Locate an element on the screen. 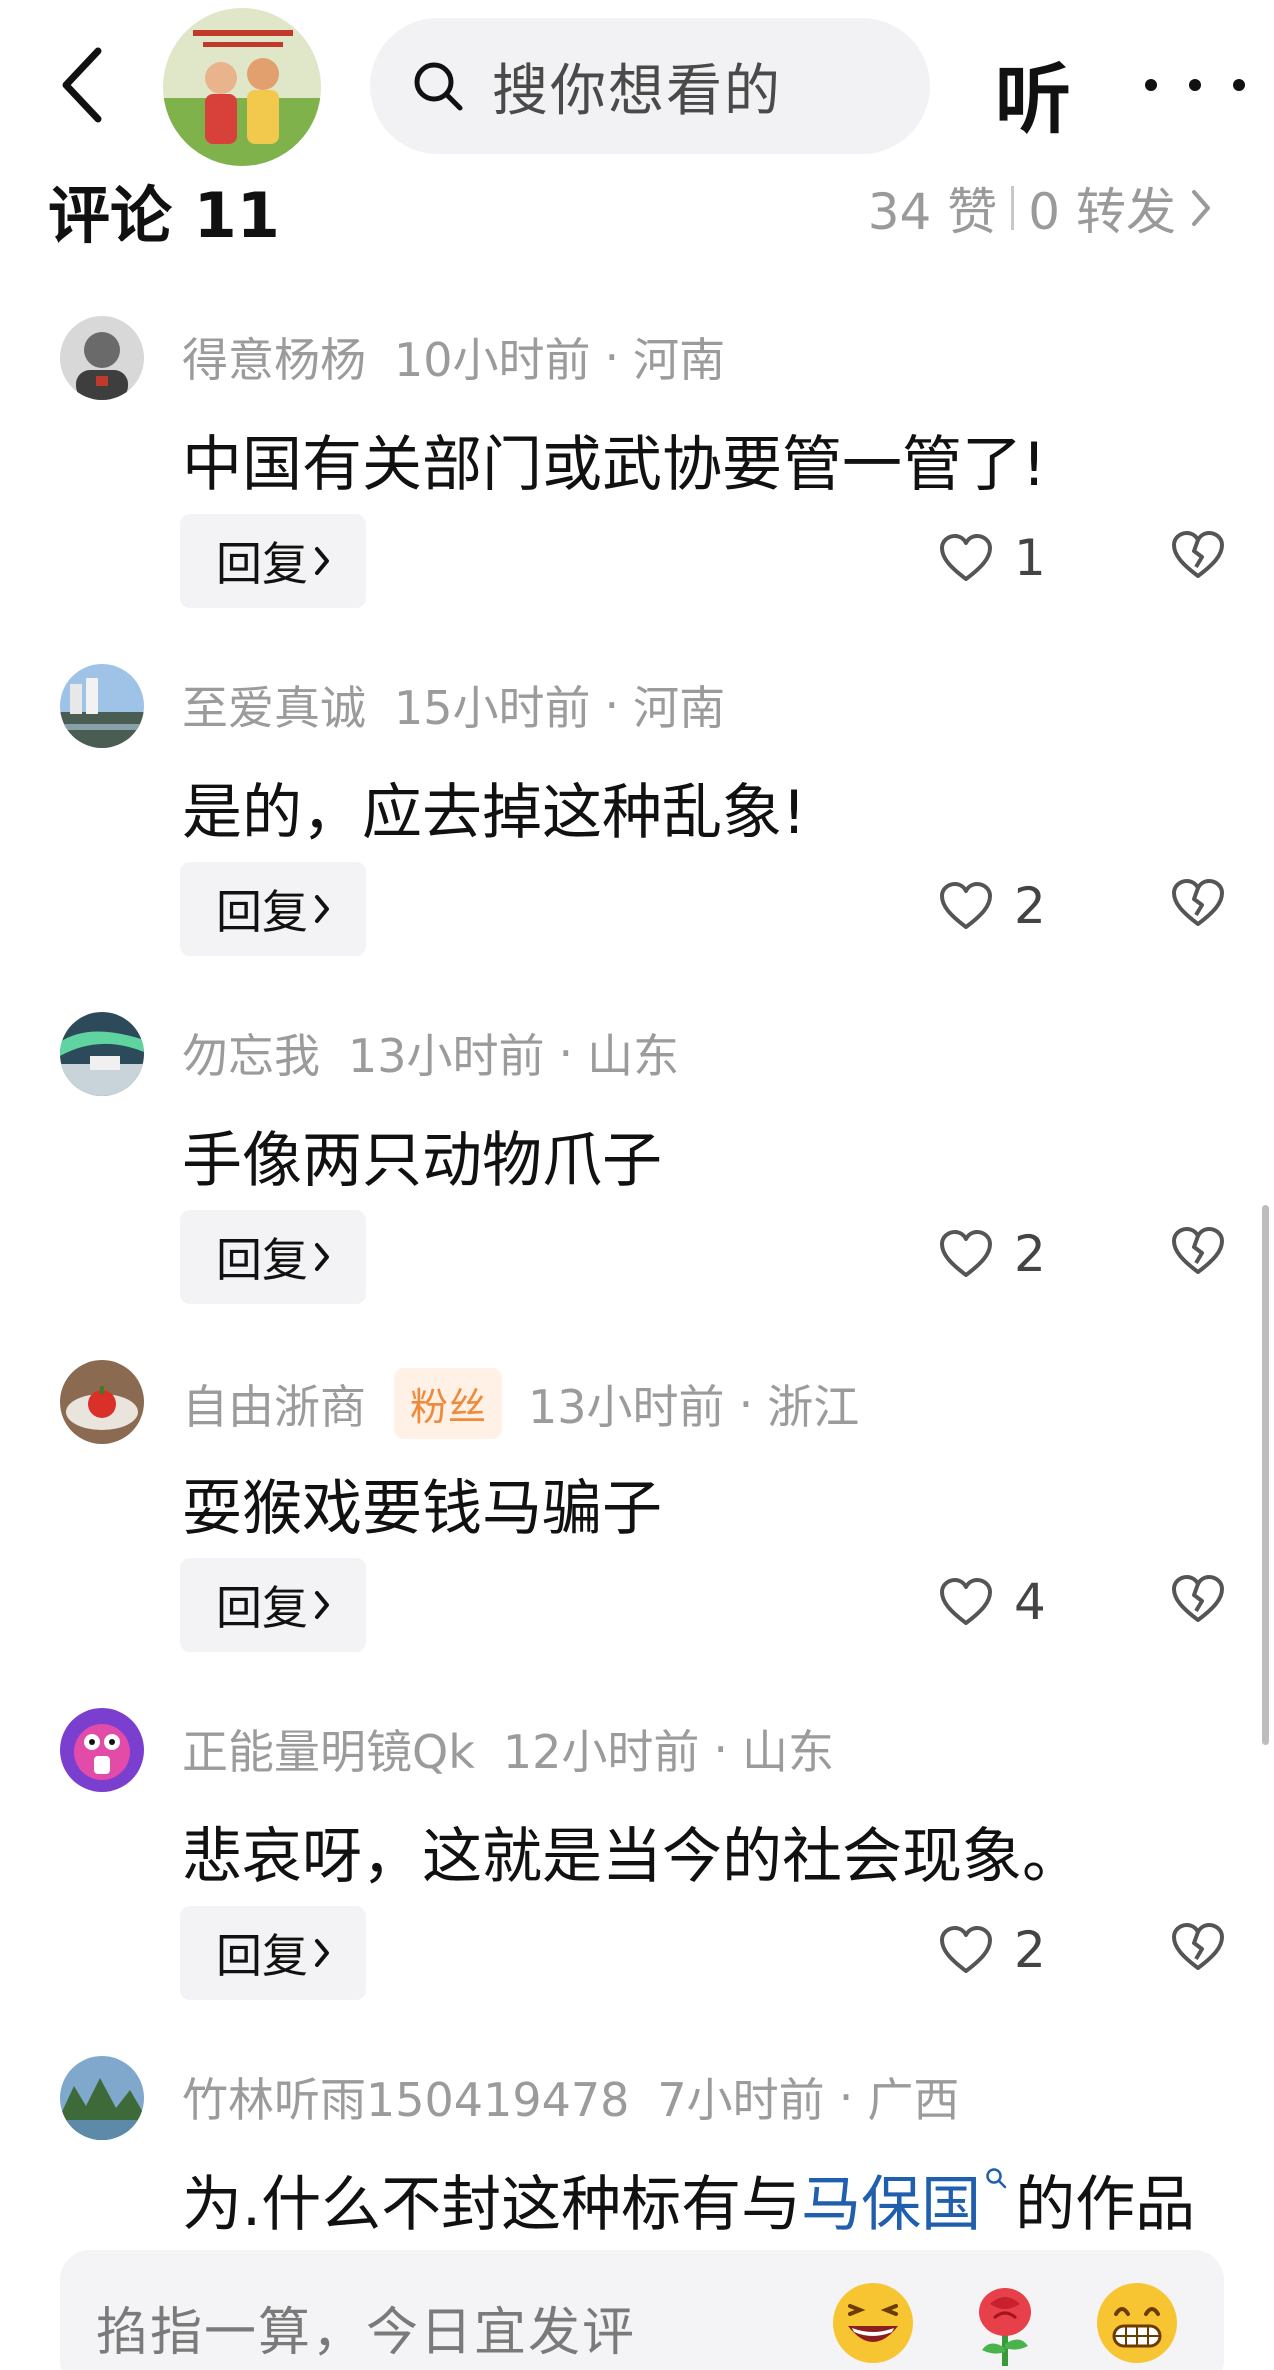 The width and height of the screenshot is (1274, 2370). like-button: 4 is located at coordinates (992, 1602).